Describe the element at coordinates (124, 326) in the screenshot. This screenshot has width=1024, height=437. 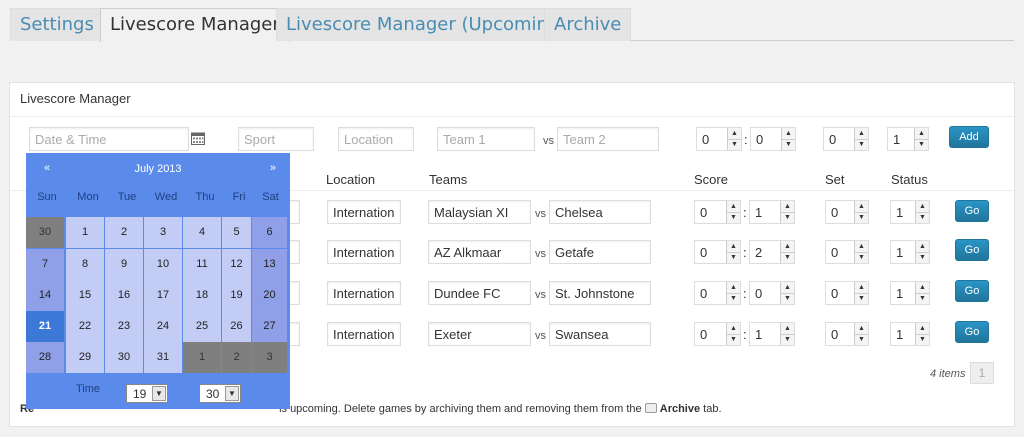
I see `calendar-day: 23` at that location.